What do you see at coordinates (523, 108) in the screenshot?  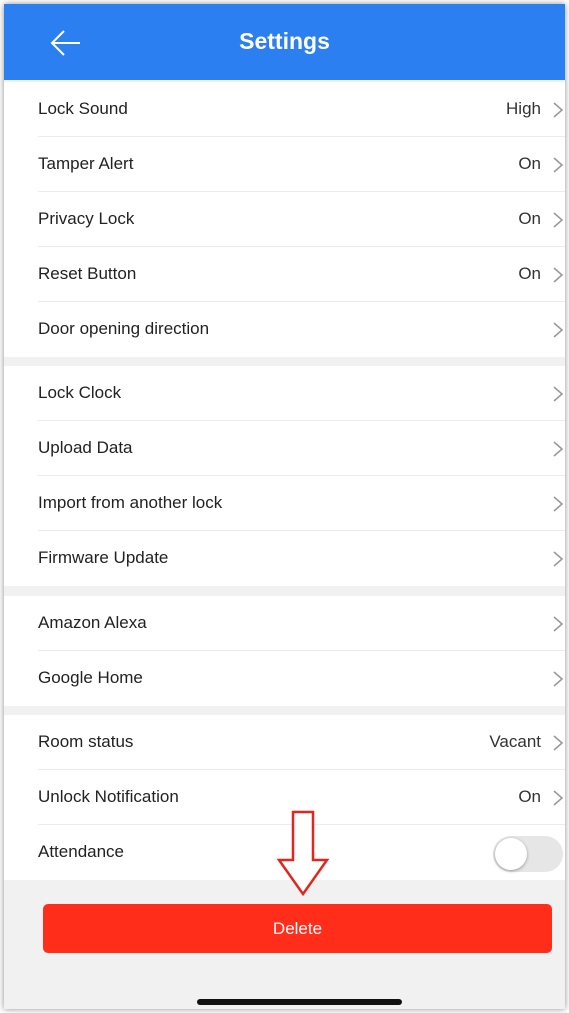 I see `setting-value: High` at bounding box center [523, 108].